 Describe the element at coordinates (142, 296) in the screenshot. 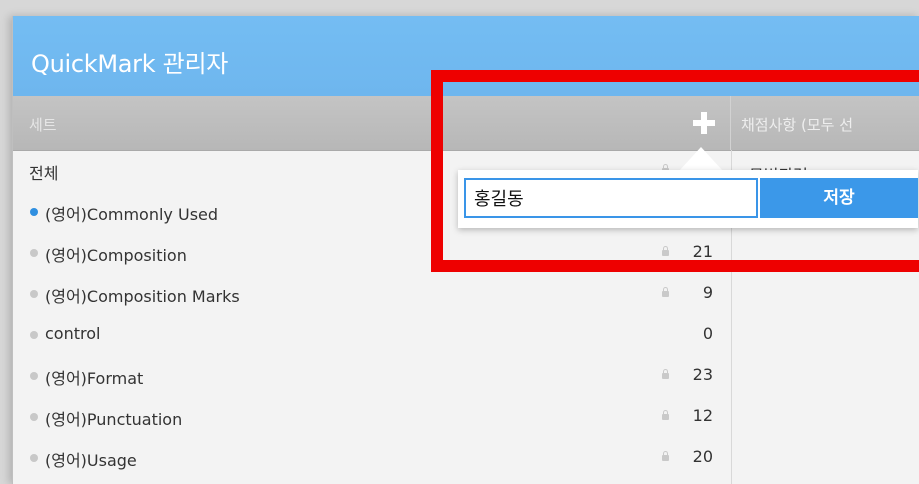

I see `set-label: (영어)Composition Marks` at that location.